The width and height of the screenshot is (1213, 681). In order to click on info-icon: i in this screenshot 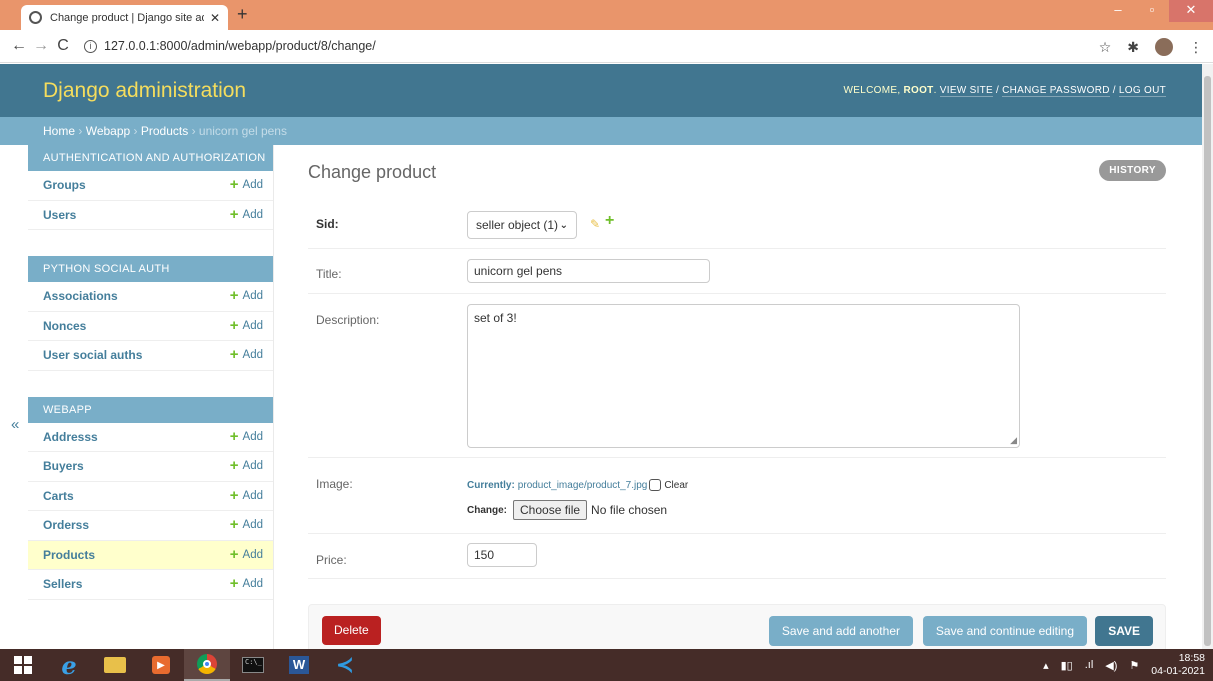, I will do `click(90, 46)`.